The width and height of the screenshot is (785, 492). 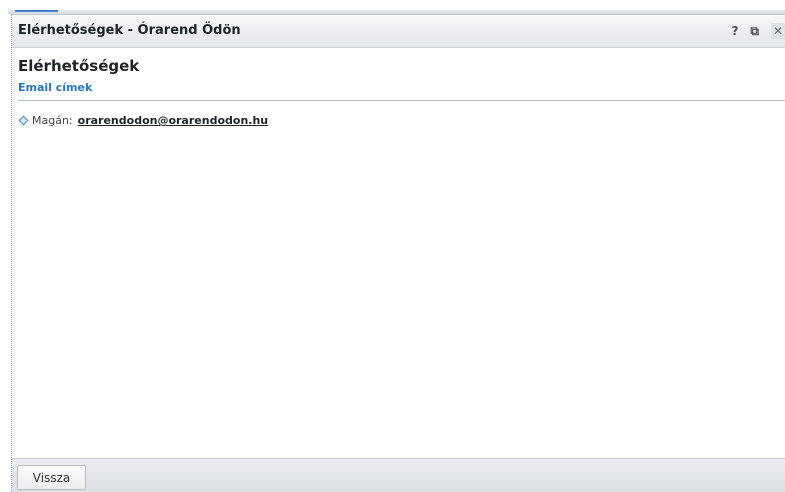 I want to click on list-item: Magán: orarendodon@orarendodon.hu, so click(x=401, y=120).